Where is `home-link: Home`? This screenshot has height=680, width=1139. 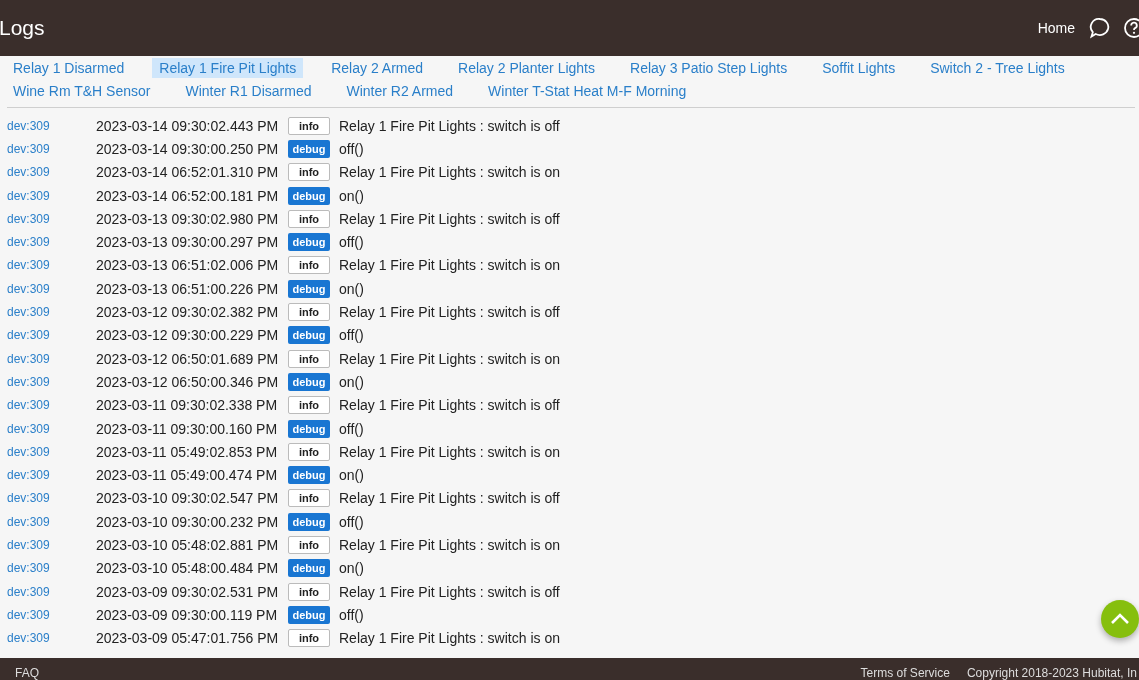 home-link: Home is located at coordinates (1056, 28).